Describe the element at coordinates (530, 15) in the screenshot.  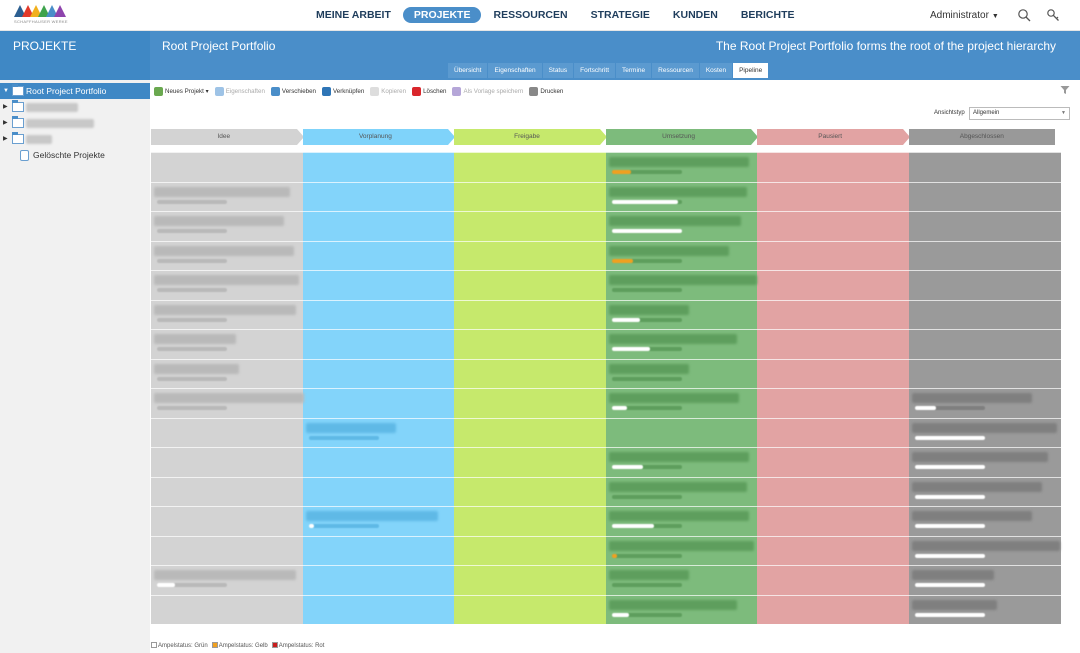
I see `nav-item-ressourcen: RESSOURCEN` at that location.